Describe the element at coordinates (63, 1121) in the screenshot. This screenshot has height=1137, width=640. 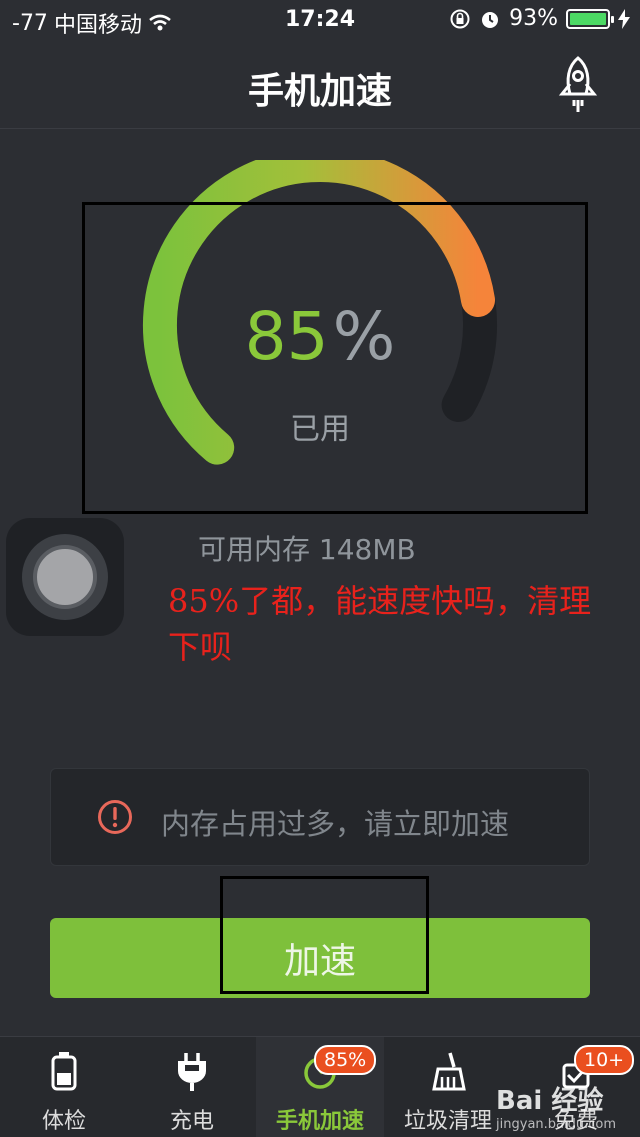
I see `tab-label: 体检` at that location.